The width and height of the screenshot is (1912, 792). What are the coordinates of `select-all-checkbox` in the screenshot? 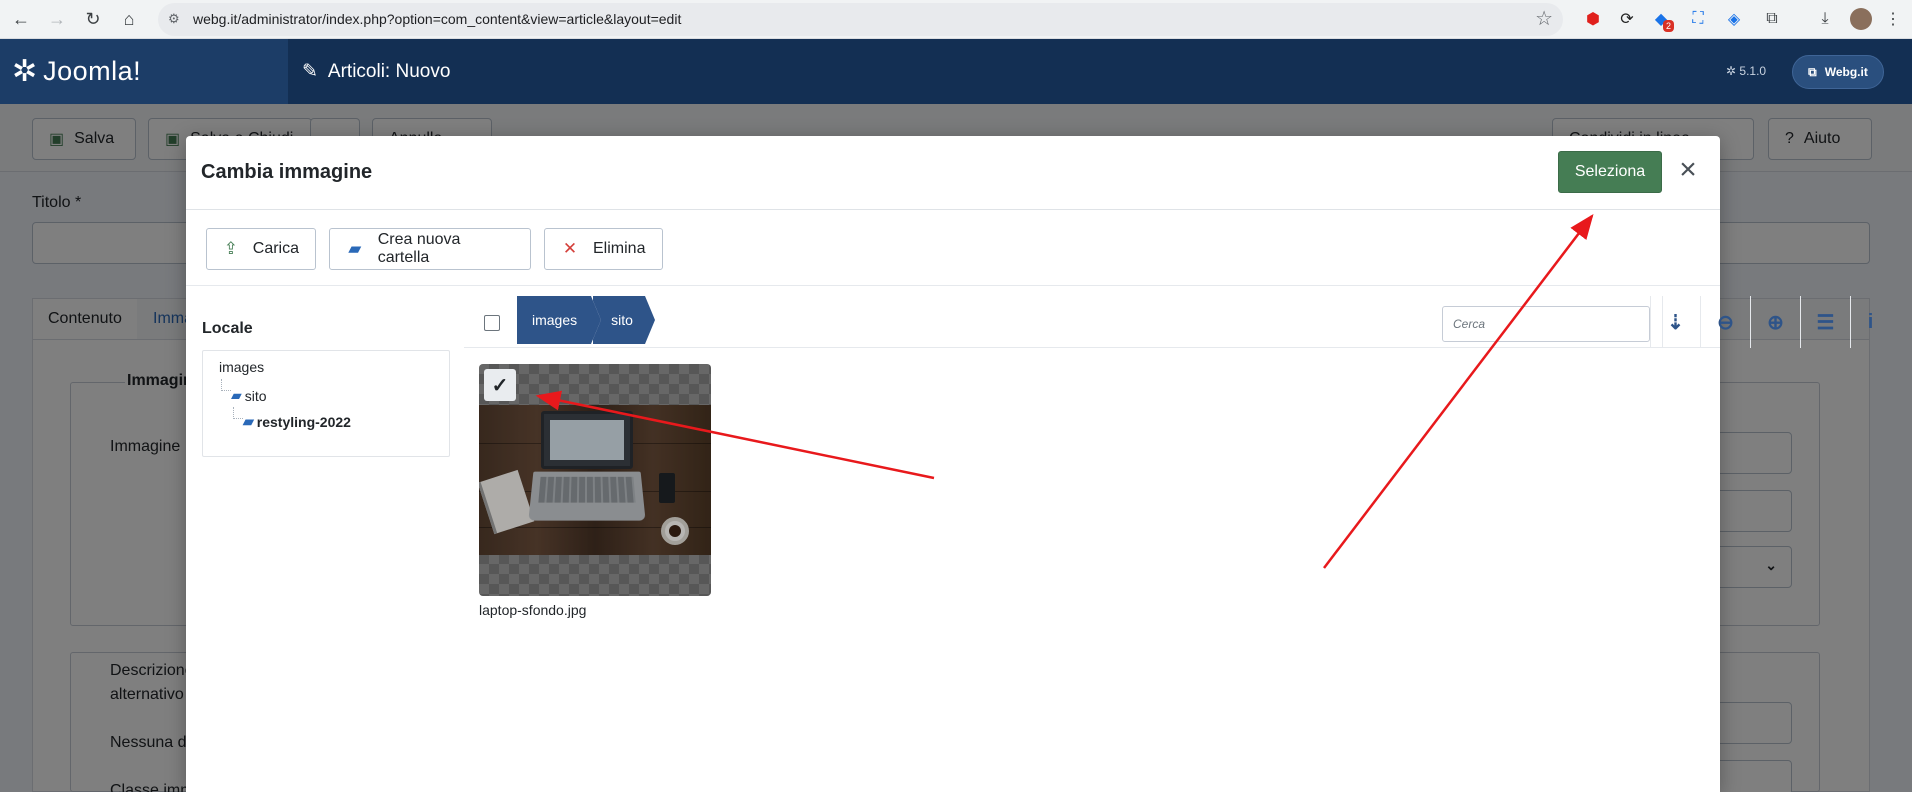 It's located at (492, 323).